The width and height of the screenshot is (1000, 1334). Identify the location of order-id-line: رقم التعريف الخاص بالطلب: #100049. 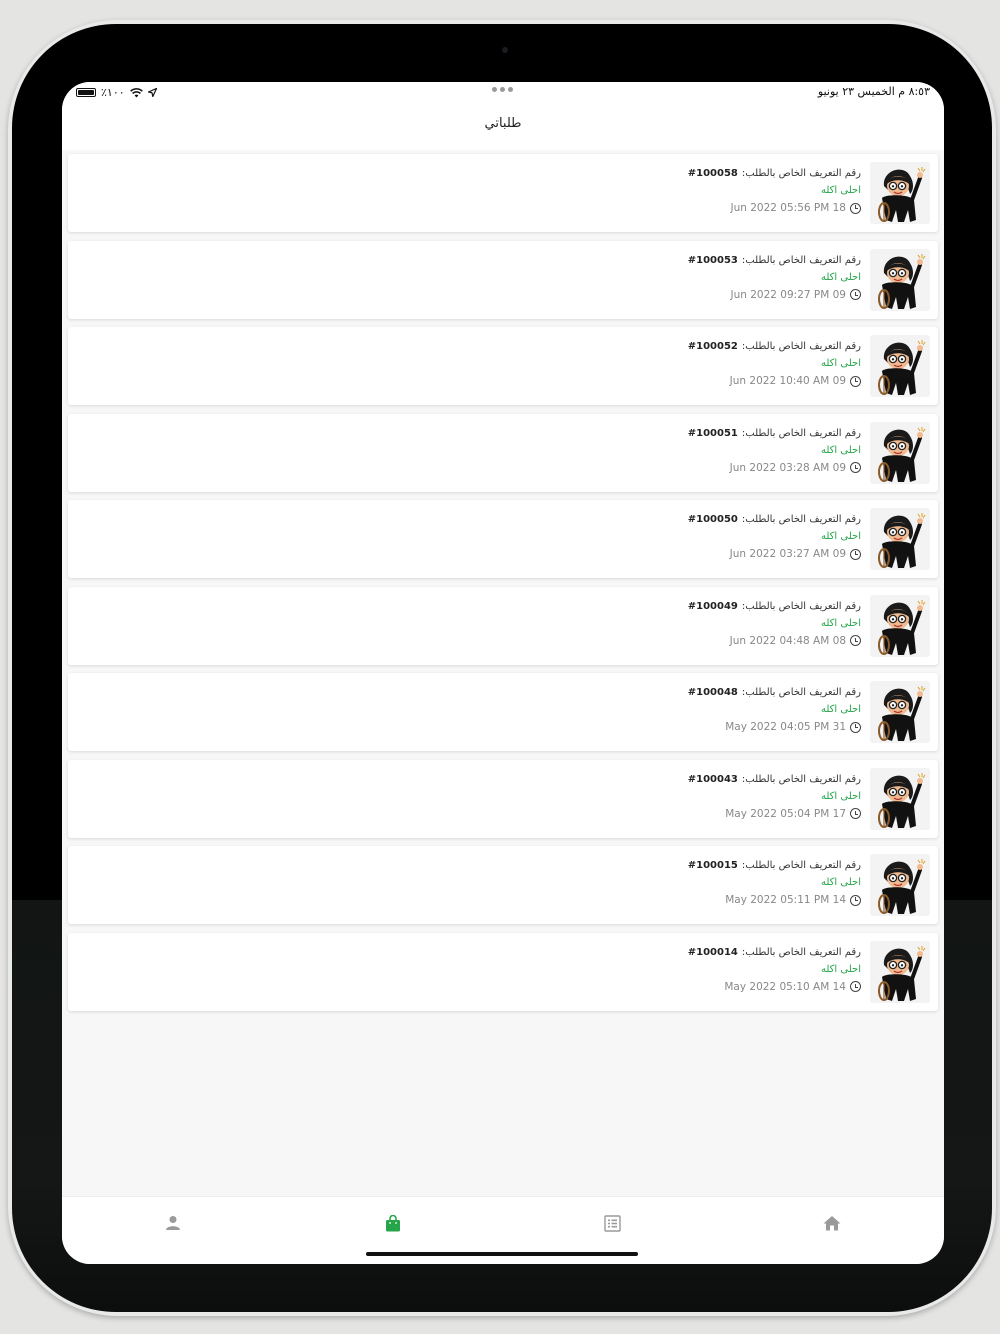
(774, 606).